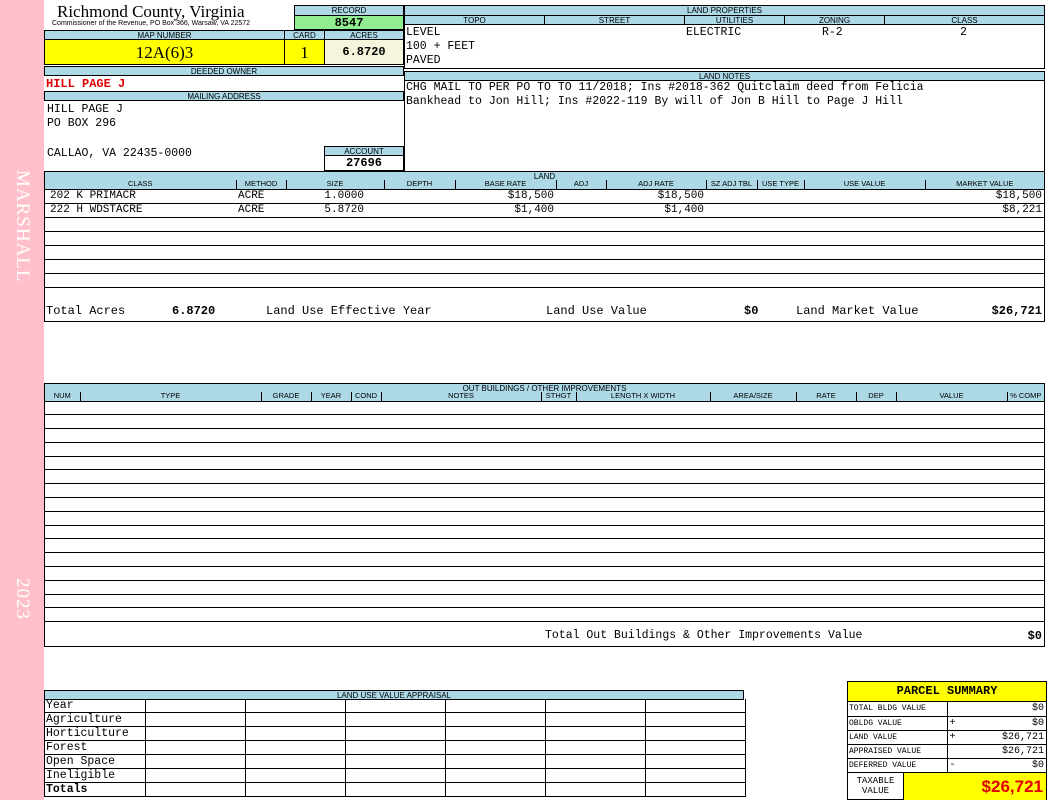  I want to click on land-use-category: Horticulture, so click(95, 733).